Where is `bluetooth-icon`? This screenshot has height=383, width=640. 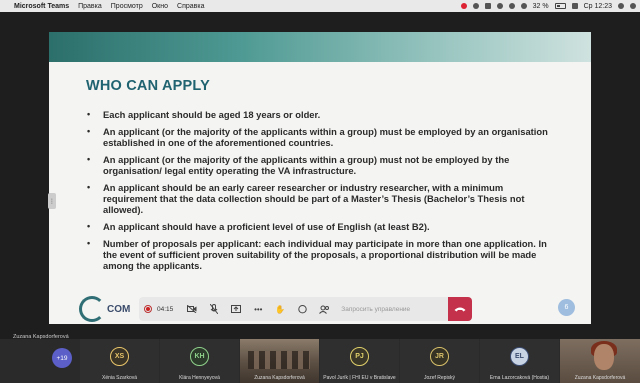
bluetooth-icon is located at coordinates (499, 6).